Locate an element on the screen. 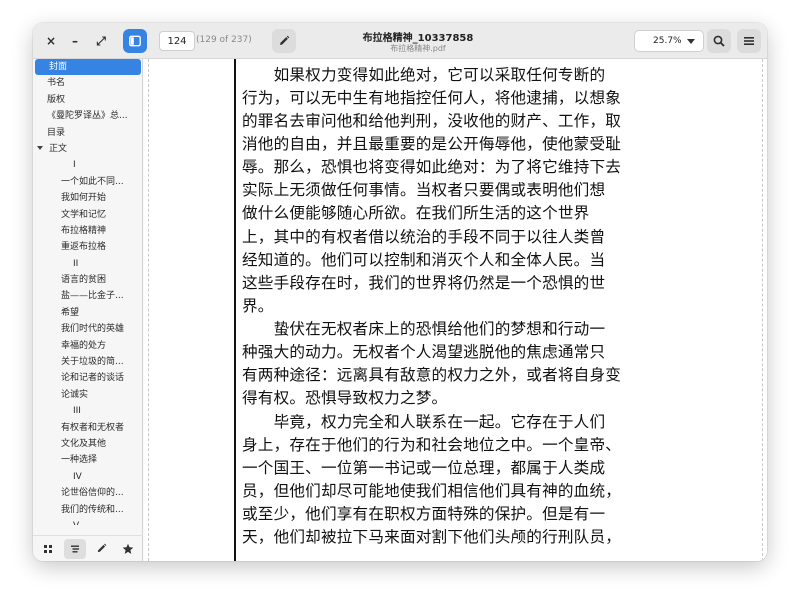 The image size is (800, 601). tab-bookmarks is located at coordinates (128, 549).